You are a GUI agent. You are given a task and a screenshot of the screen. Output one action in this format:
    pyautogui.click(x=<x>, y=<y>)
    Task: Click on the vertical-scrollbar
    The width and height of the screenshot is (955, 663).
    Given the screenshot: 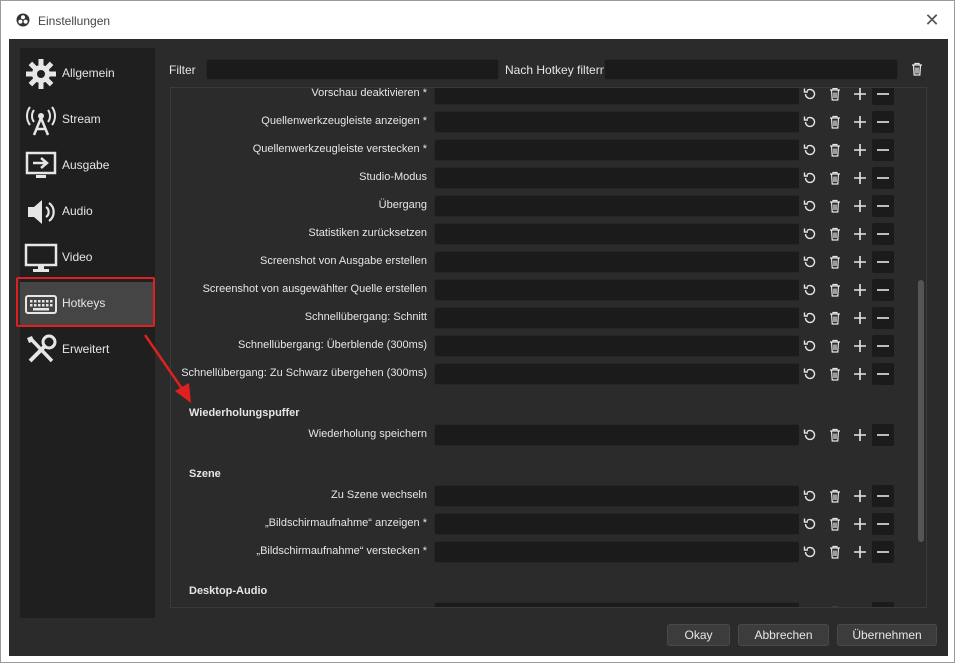 What is the action you would take?
    pyautogui.click(x=921, y=347)
    